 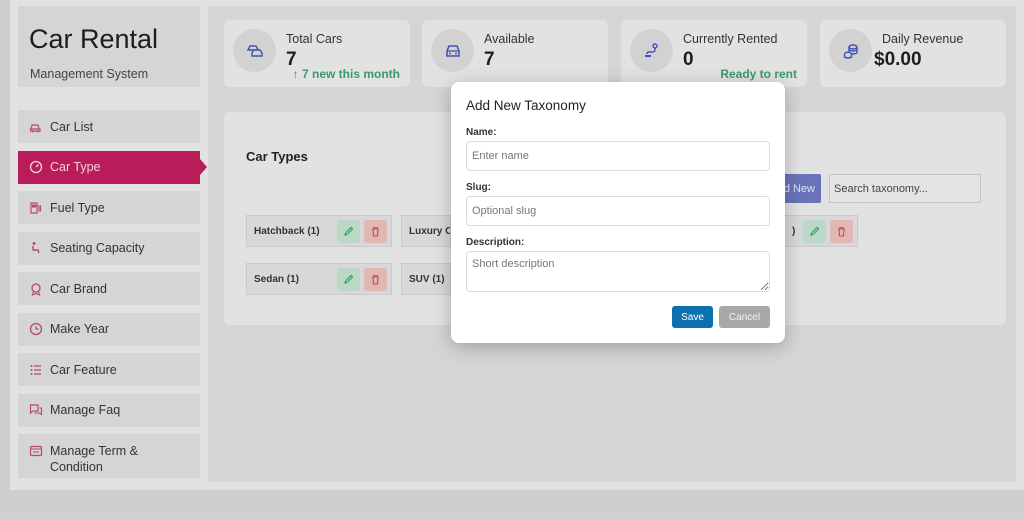 What do you see at coordinates (923, 39) in the screenshot?
I see `stat-label: Daily Revenue` at bounding box center [923, 39].